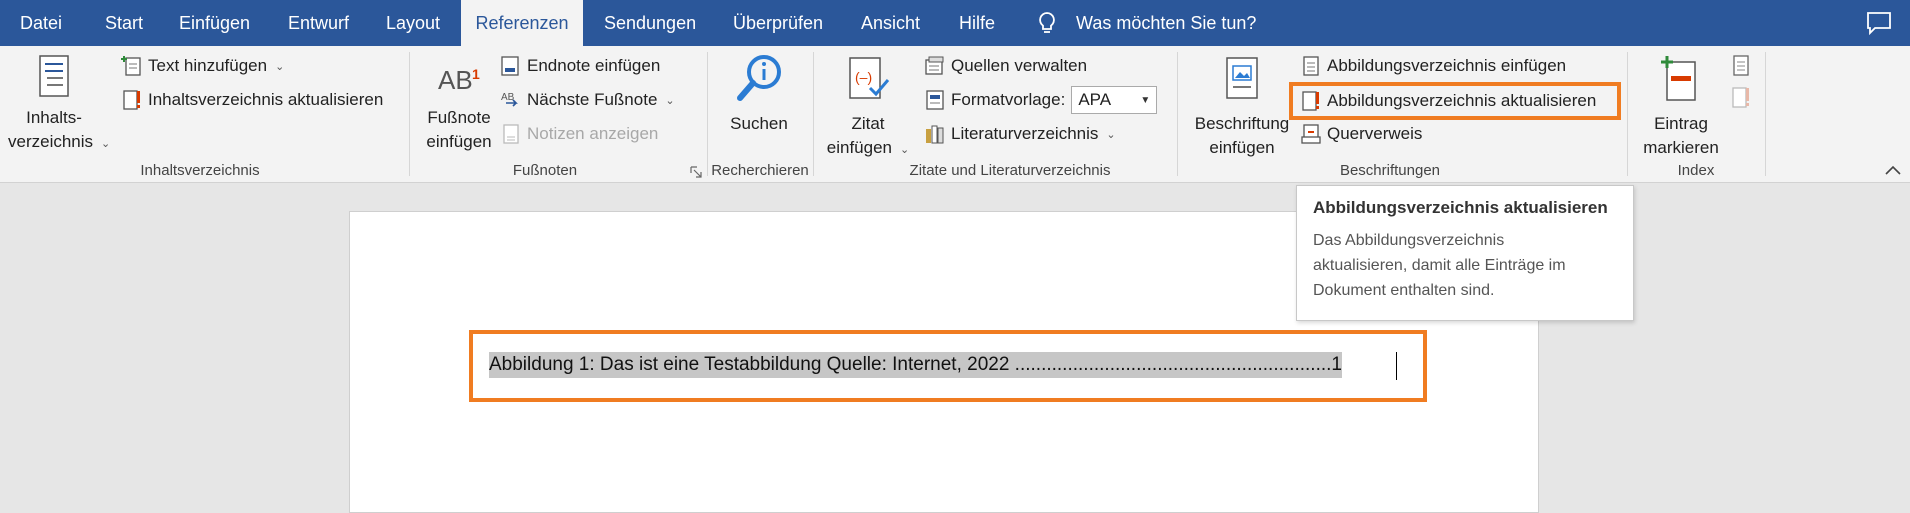  Describe the element at coordinates (935, 134) in the screenshot. I see `bibliography-icon` at that location.